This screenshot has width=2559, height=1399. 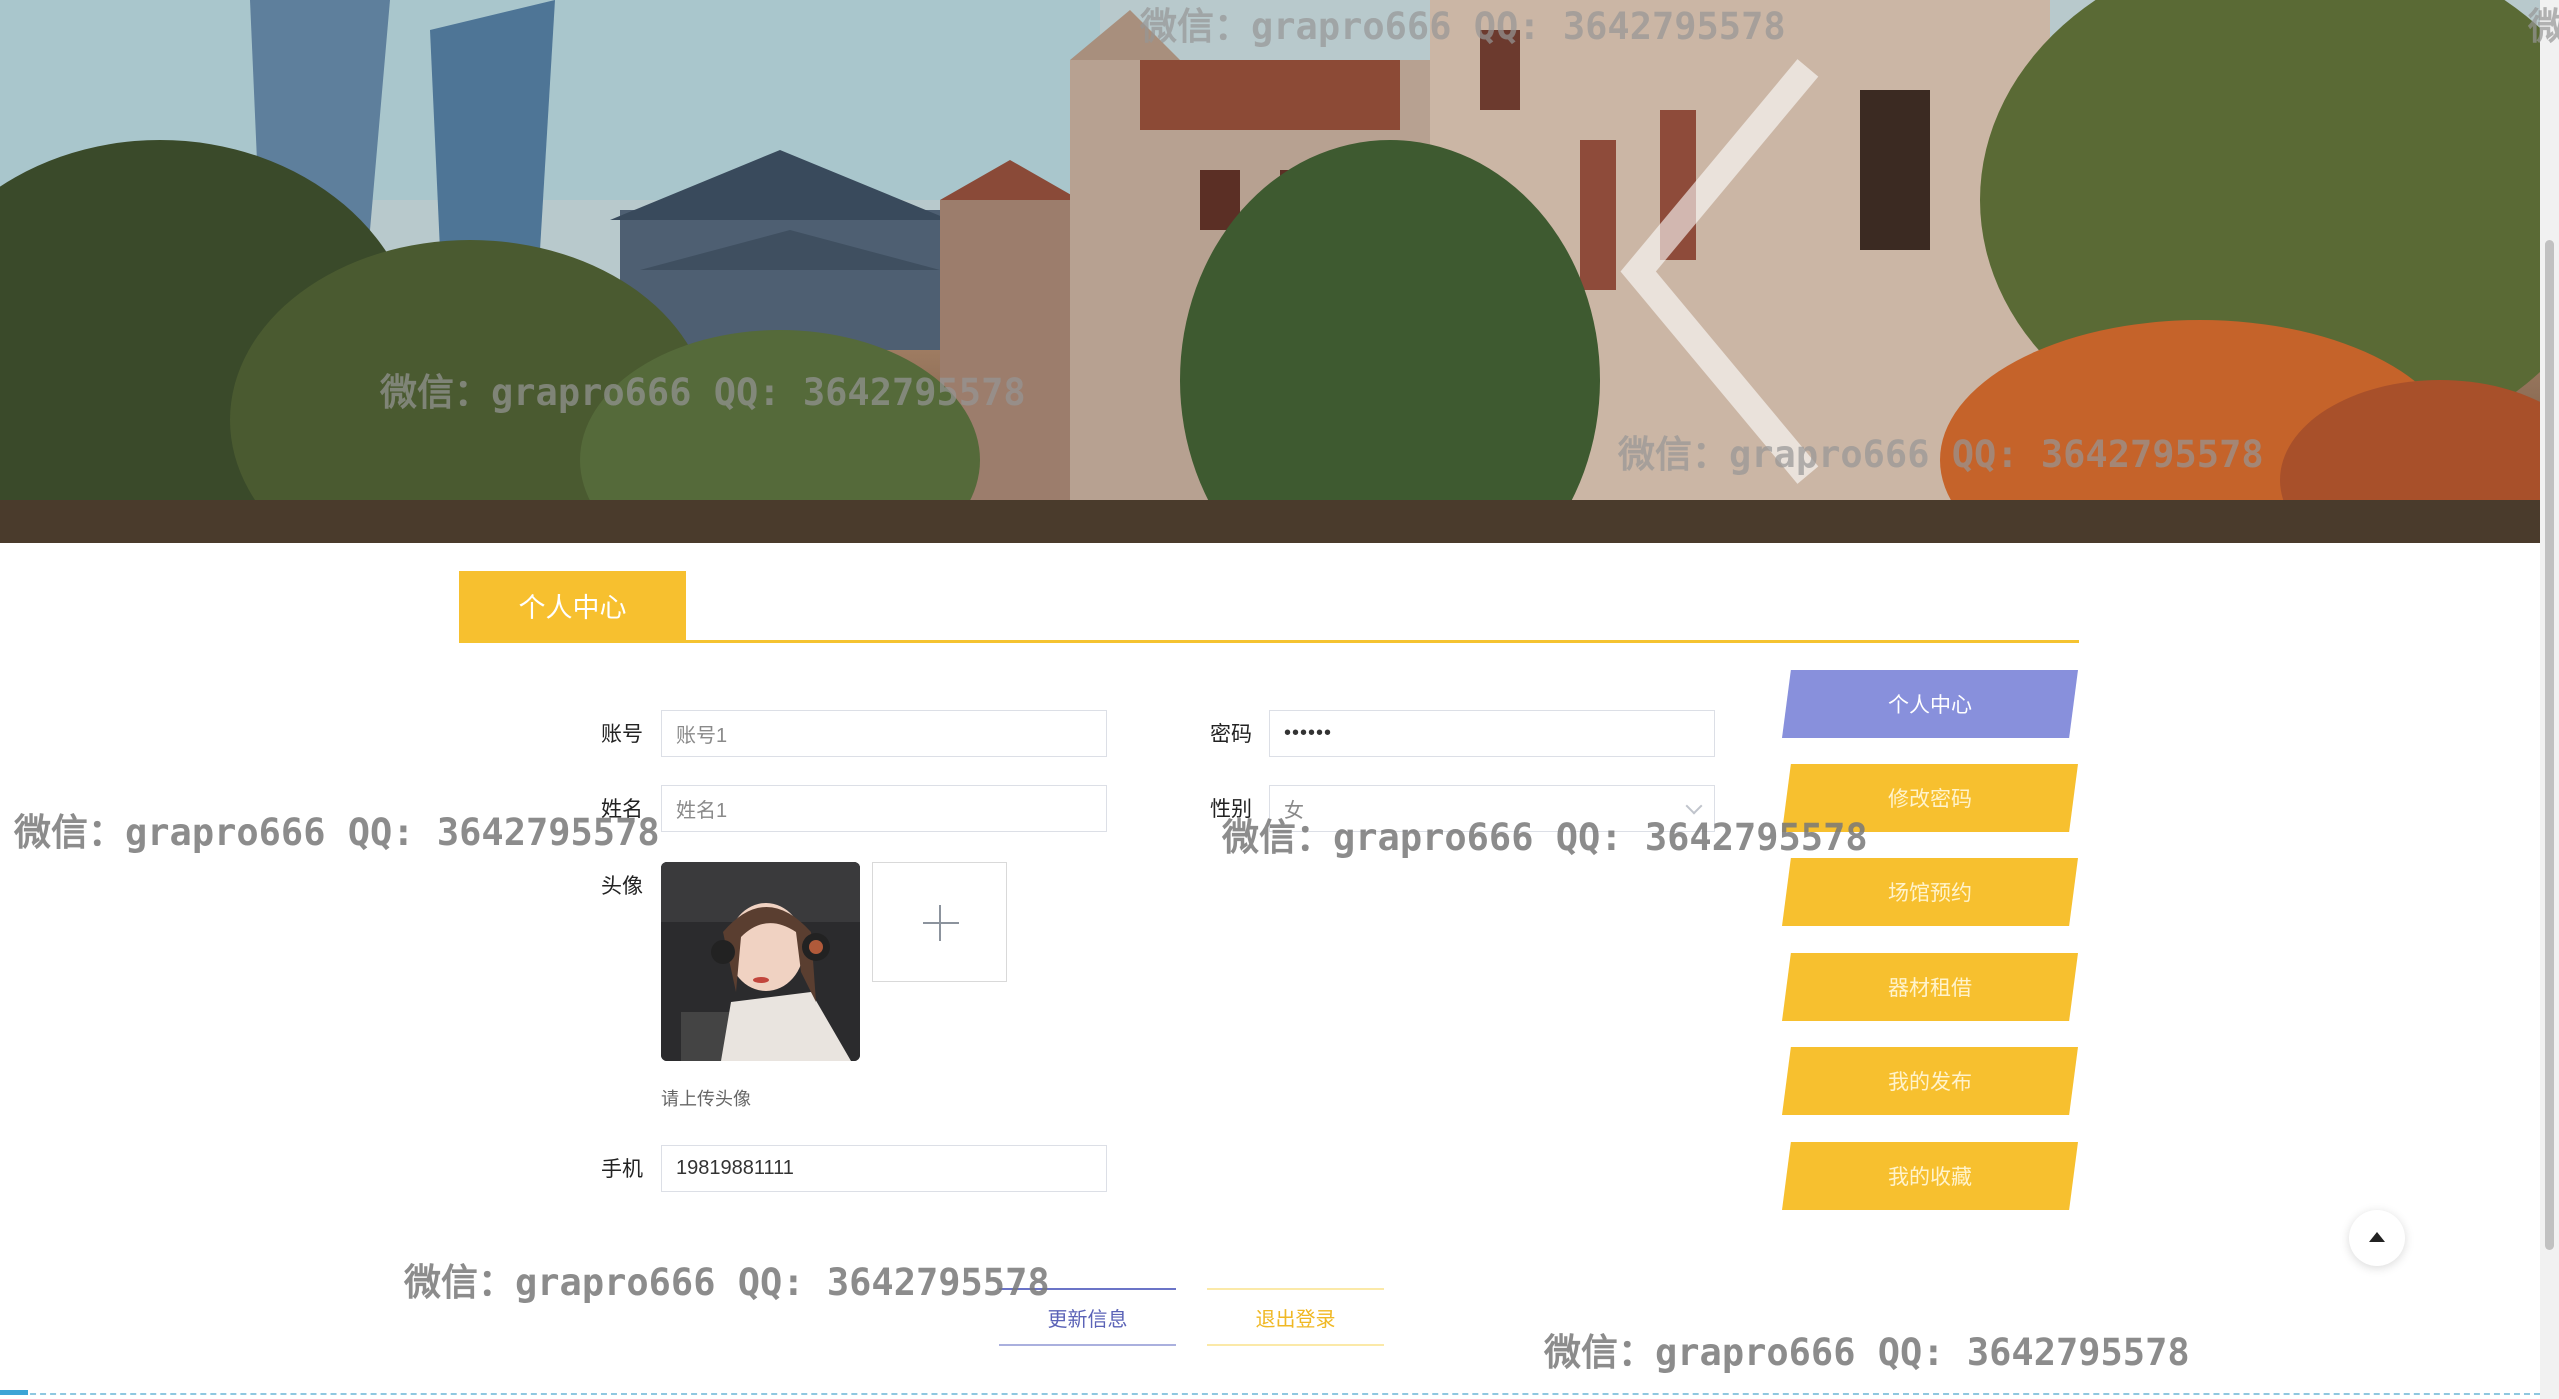 What do you see at coordinates (1930, 1176) in the screenshot?
I see `side-menu-my-favorites: 我的收藏` at bounding box center [1930, 1176].